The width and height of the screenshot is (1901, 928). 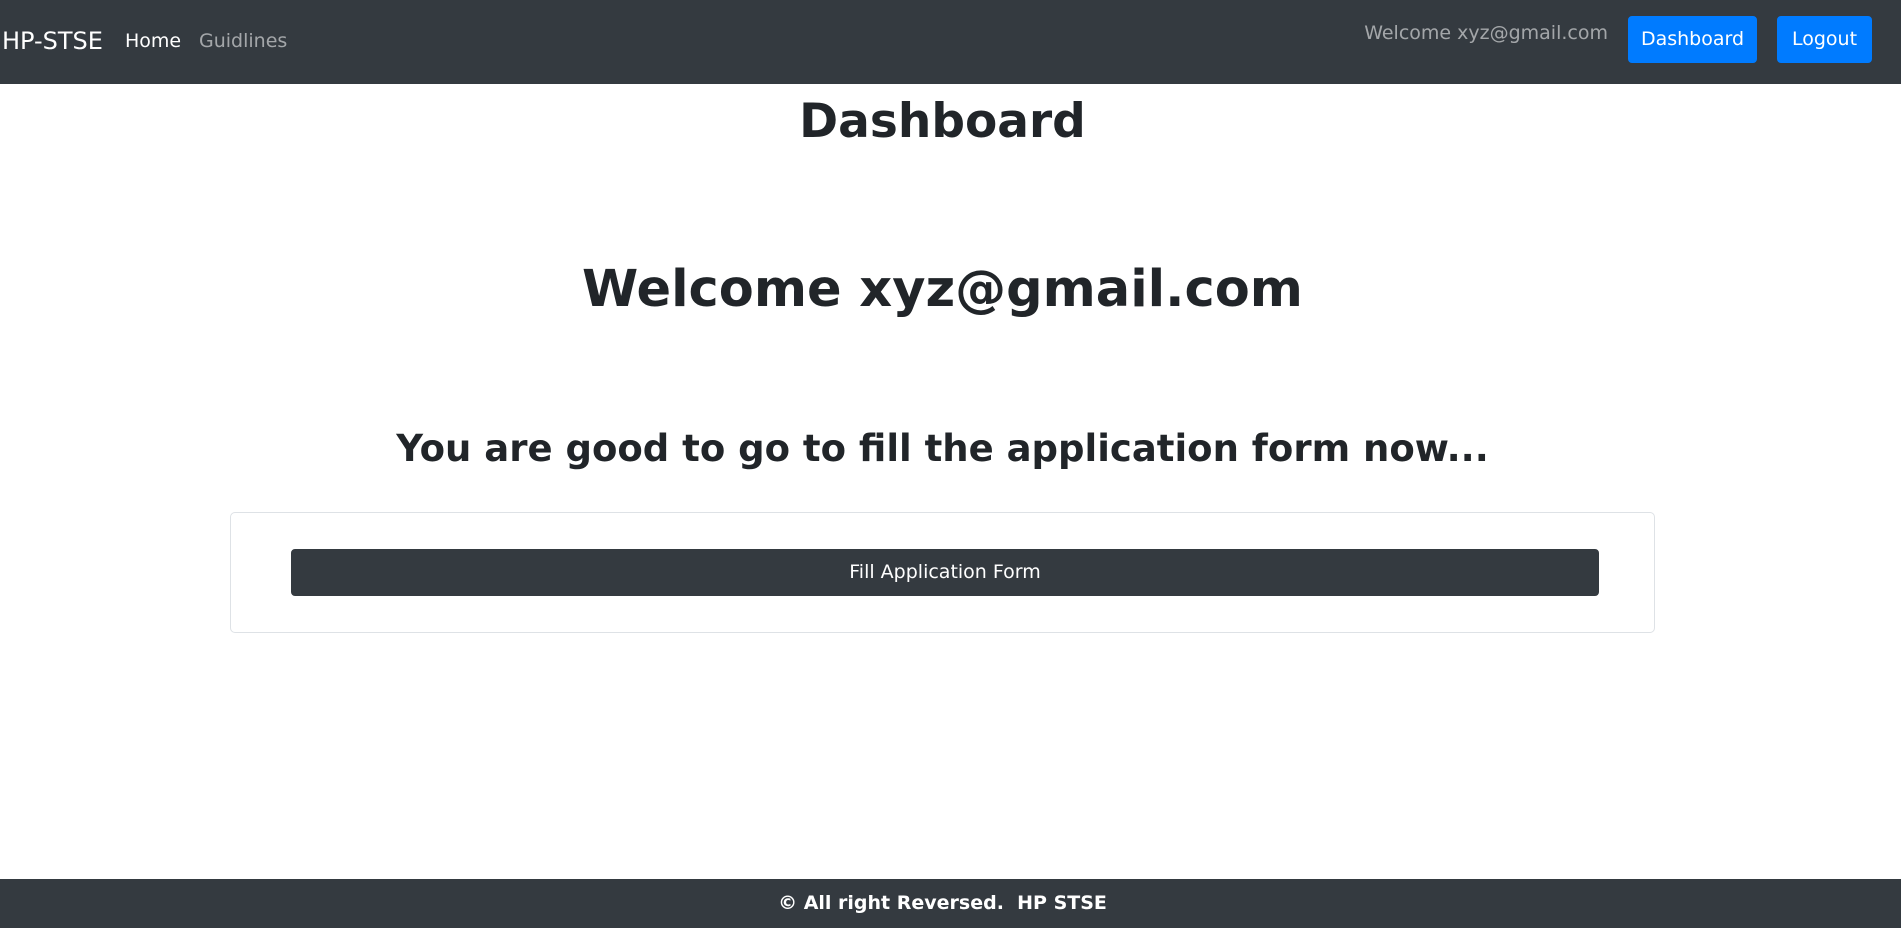 I want to click on nav-link-guidelines: Guidlines, so click(x=243, y=41).